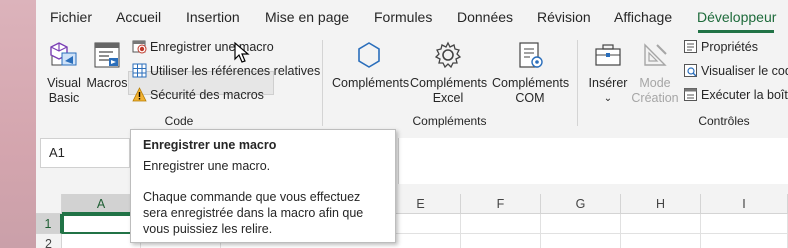  What do you see at coordinates (724, 121) in the screenshot?
I see `group-label-controles: Contrôles` at bounding box center [724, 121].